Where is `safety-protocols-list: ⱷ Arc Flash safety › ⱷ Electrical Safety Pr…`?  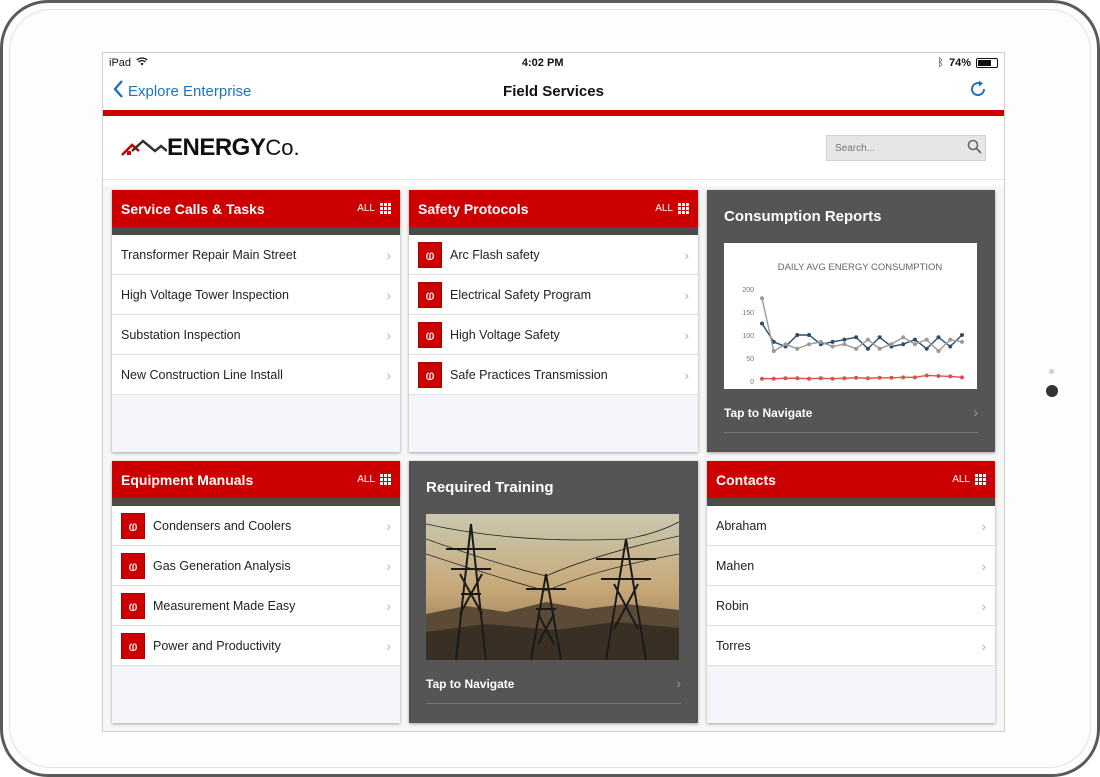
safety-protocols-list: ⱷ Arc Flash safety › ⱷ Electrical Safety Pr… is located at coordinates (553, 315).